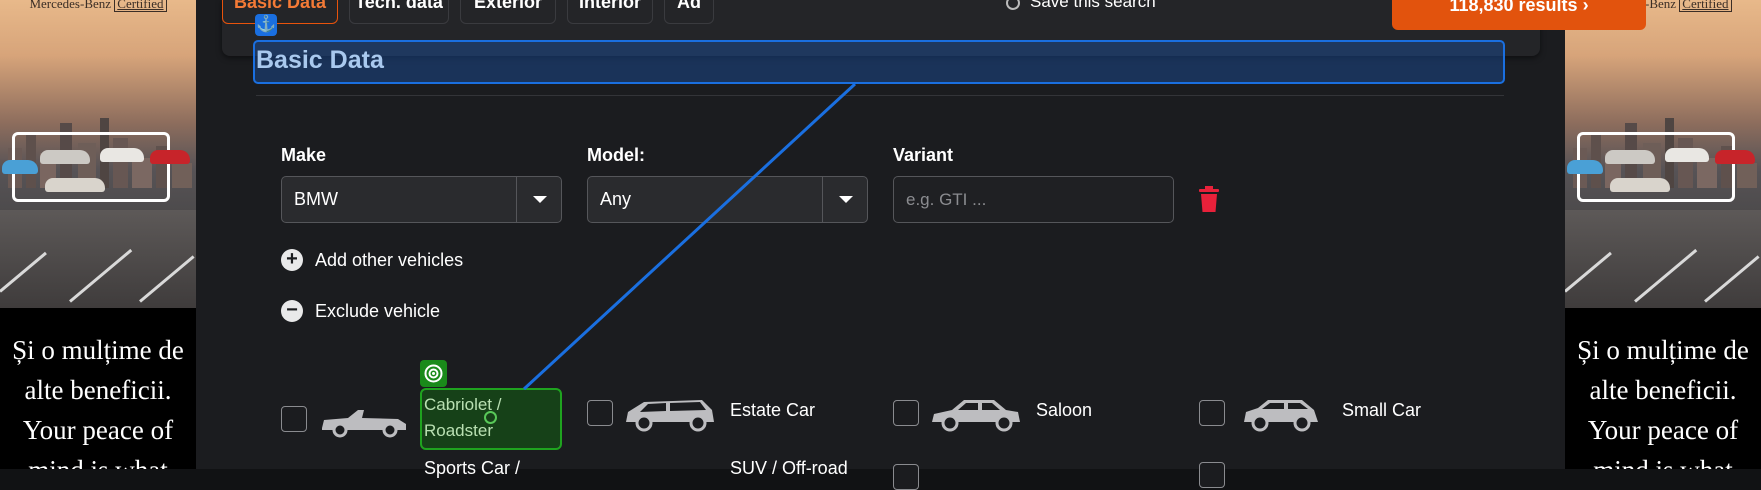 This screenshot has width=1761, height=490. Describe the element at coordinates (1513, 7) in the screenshot. I see `results-label: 118,830 results` at that location.